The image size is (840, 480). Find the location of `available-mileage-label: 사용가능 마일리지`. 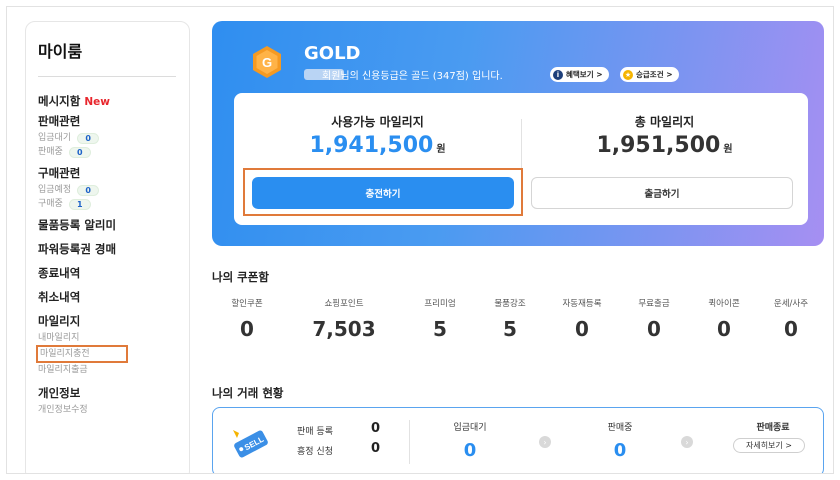

available-mileage-label: 사용가능 마일리지 is located at coordinates (377, 122).